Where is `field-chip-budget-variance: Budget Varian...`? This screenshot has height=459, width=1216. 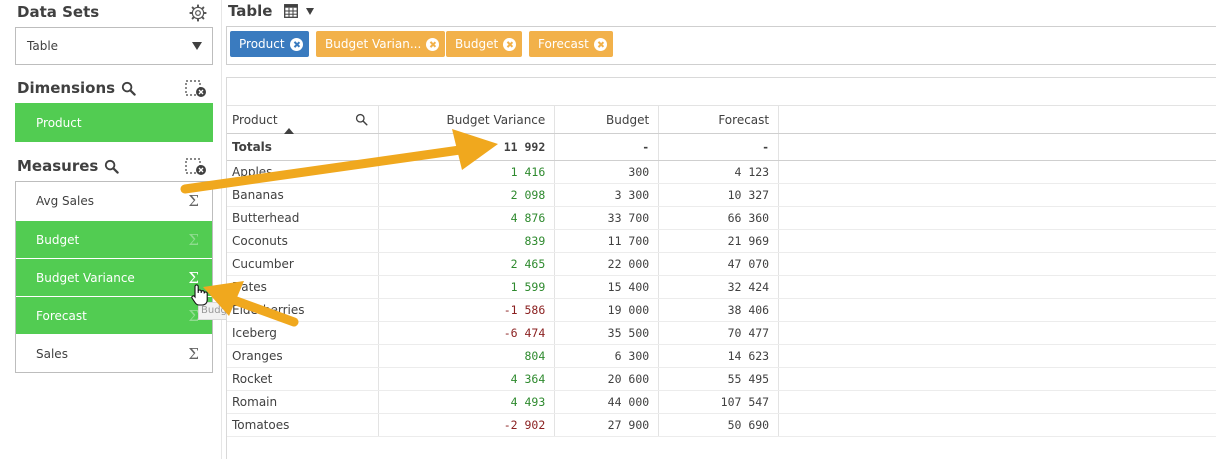 field-chip-budget-variance: Budget Varian... is located at coordinates (381, 44).